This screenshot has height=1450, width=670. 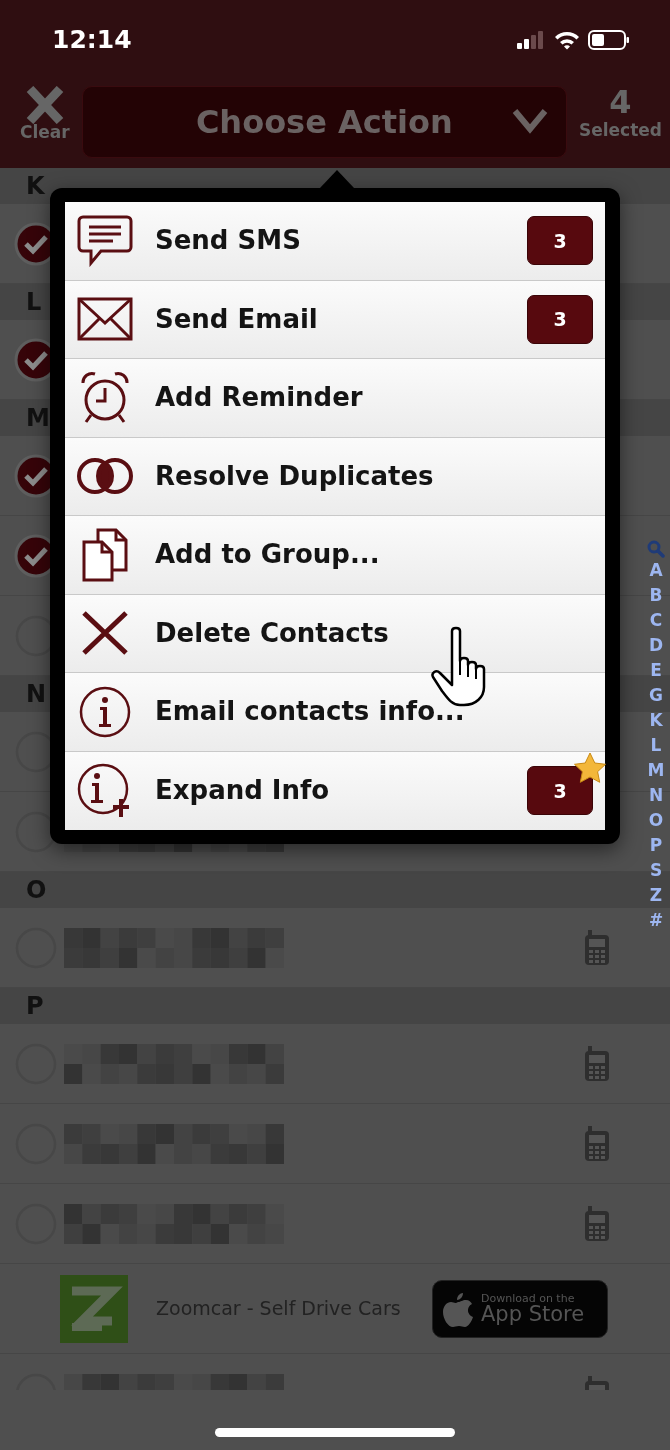 What do you see at coordinates (656, 920) in the screenshot?
I see `index-letter: #` at bounding box center [656, 920].